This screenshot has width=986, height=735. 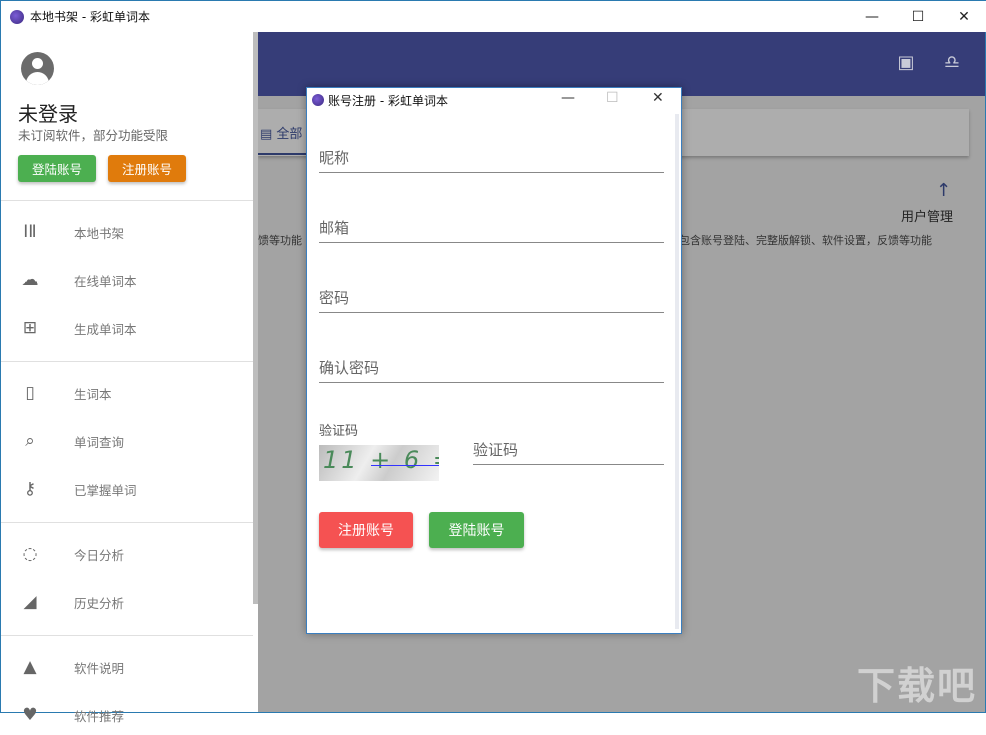 What do you see at coordinates (255, 318) in the screenshot?
I see `sidebar-scrollbar` at bounding box center [255, 318].